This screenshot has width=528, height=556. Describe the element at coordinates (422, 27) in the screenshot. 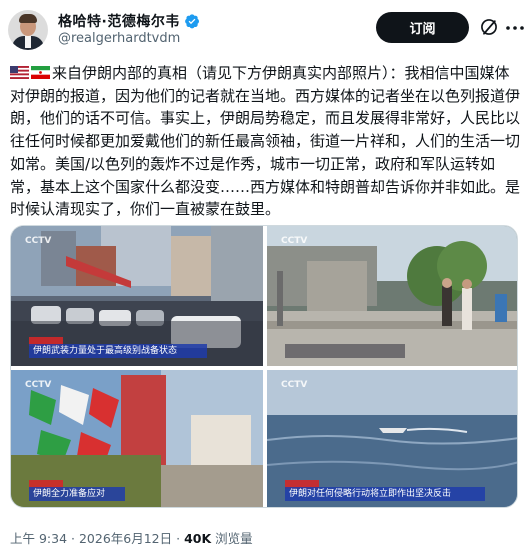

I see `subscribe-button: 订阅` at that location.